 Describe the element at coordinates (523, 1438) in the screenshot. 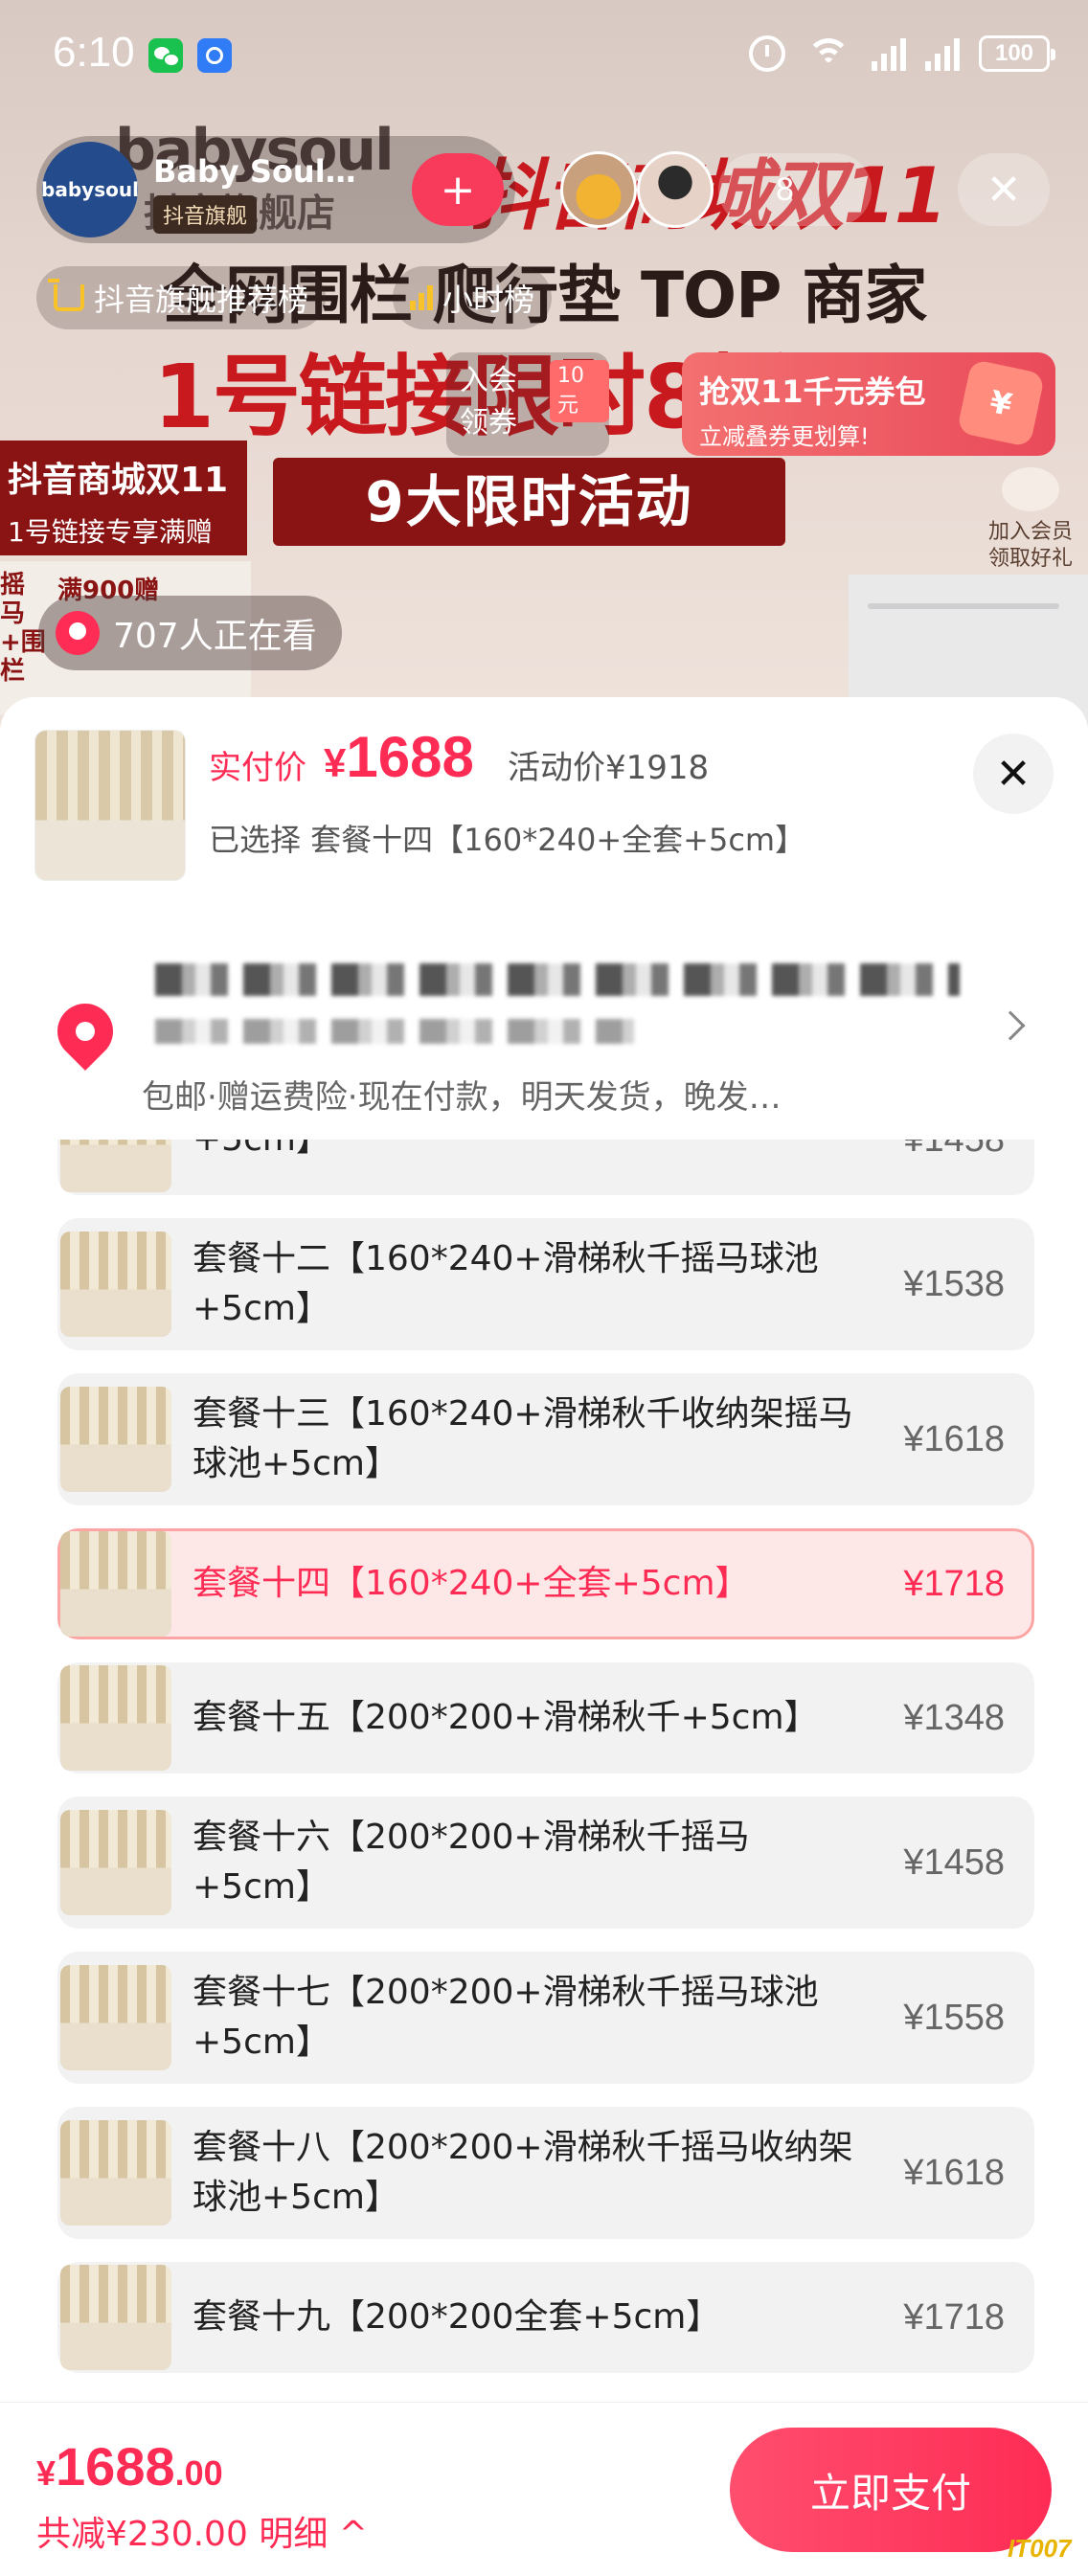

I see `package-name: 套餐十三【160*240+滑梯秋千收纳架摇马球池+5cm】` at that location.